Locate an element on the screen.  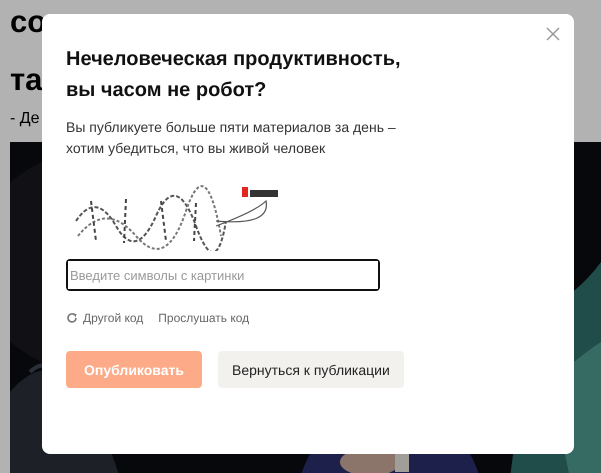
byline: - Де is located at coordinates (25, 119).